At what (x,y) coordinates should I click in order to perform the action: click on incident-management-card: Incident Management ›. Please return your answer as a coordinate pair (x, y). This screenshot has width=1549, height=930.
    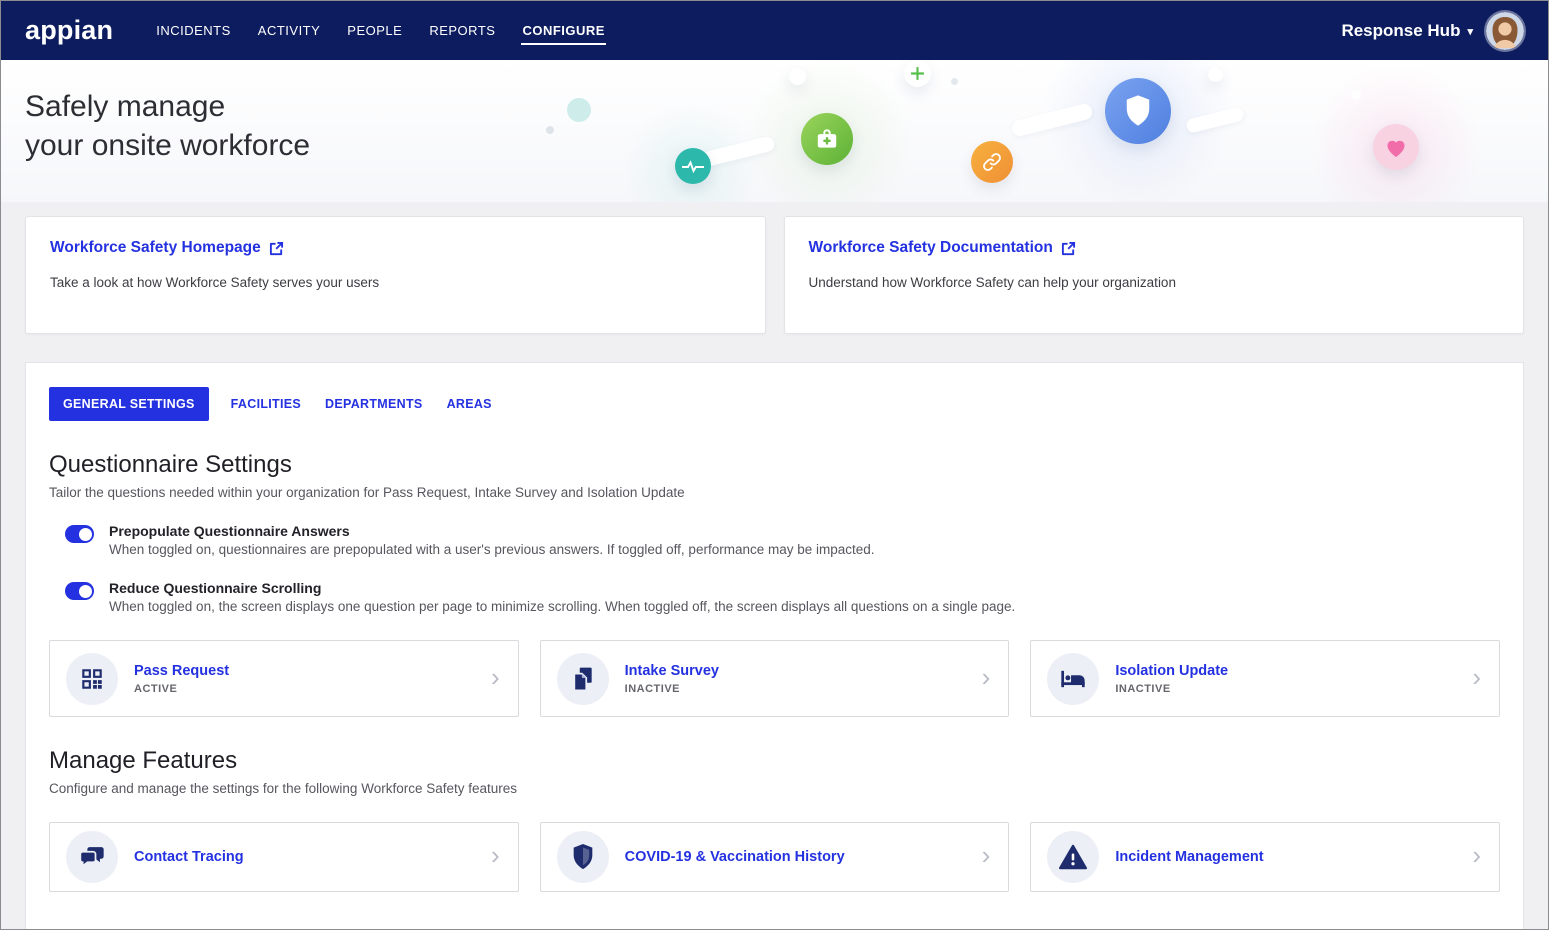
    Looking at the image, I should click on (1265, 857).